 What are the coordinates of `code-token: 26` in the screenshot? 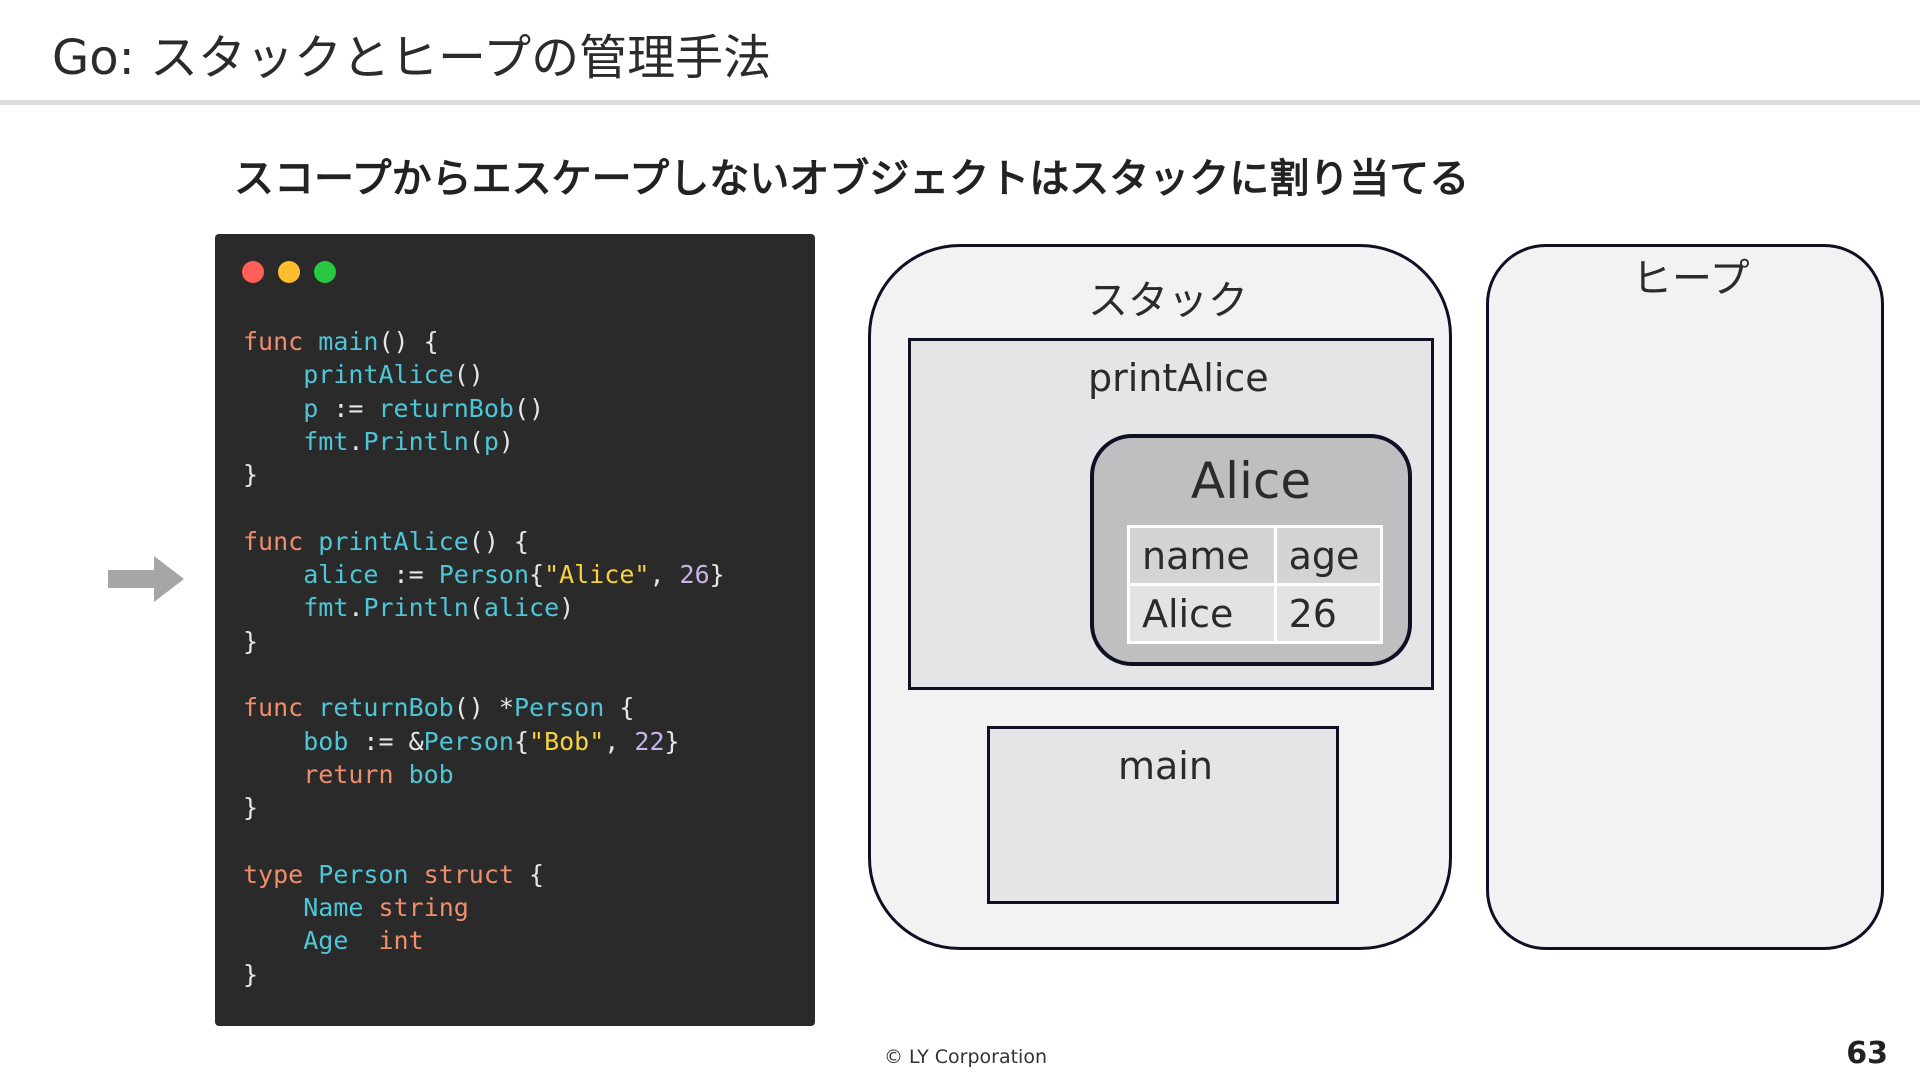 It's located at (694, 575).